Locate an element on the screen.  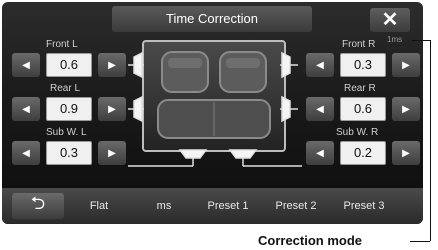
preset-1-button: Preset 1 is located at coordinates (228, 206).